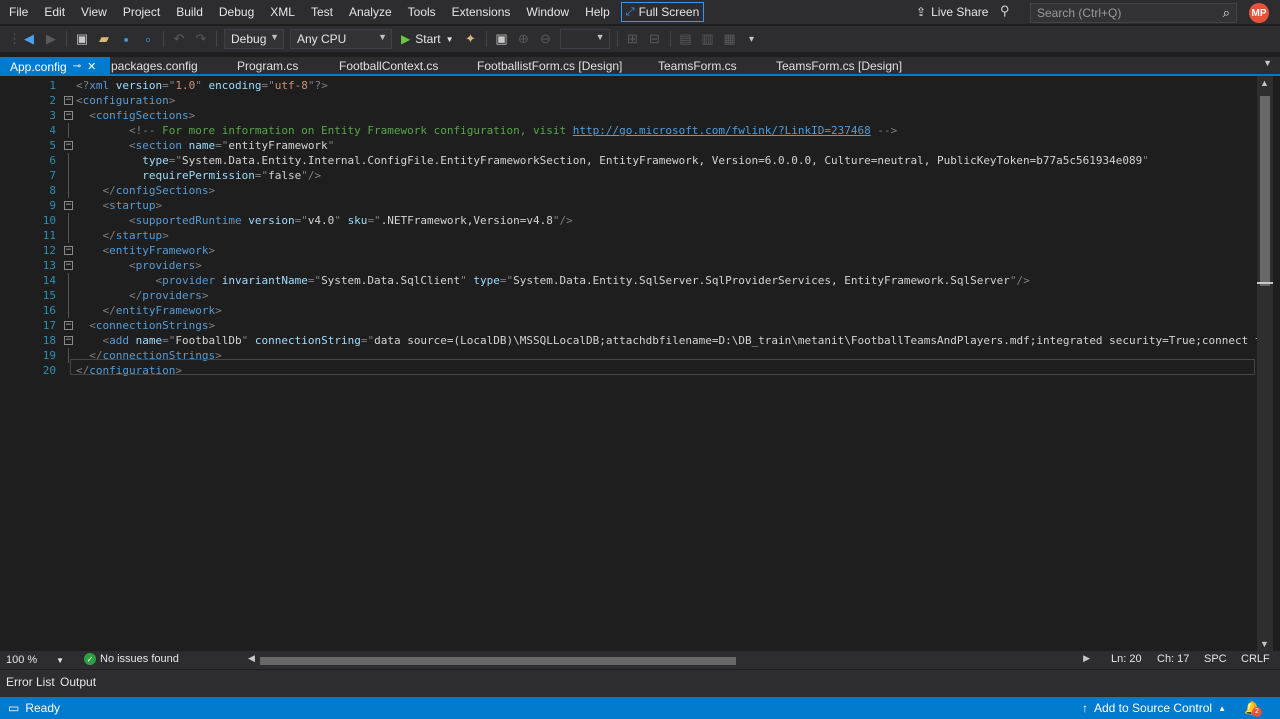 The width and height of the screenshot is (1280, 719). What do you see at coordinates (139, 85) in the screenshot?
I see `token-at: version` at bounding box center [139, 85].